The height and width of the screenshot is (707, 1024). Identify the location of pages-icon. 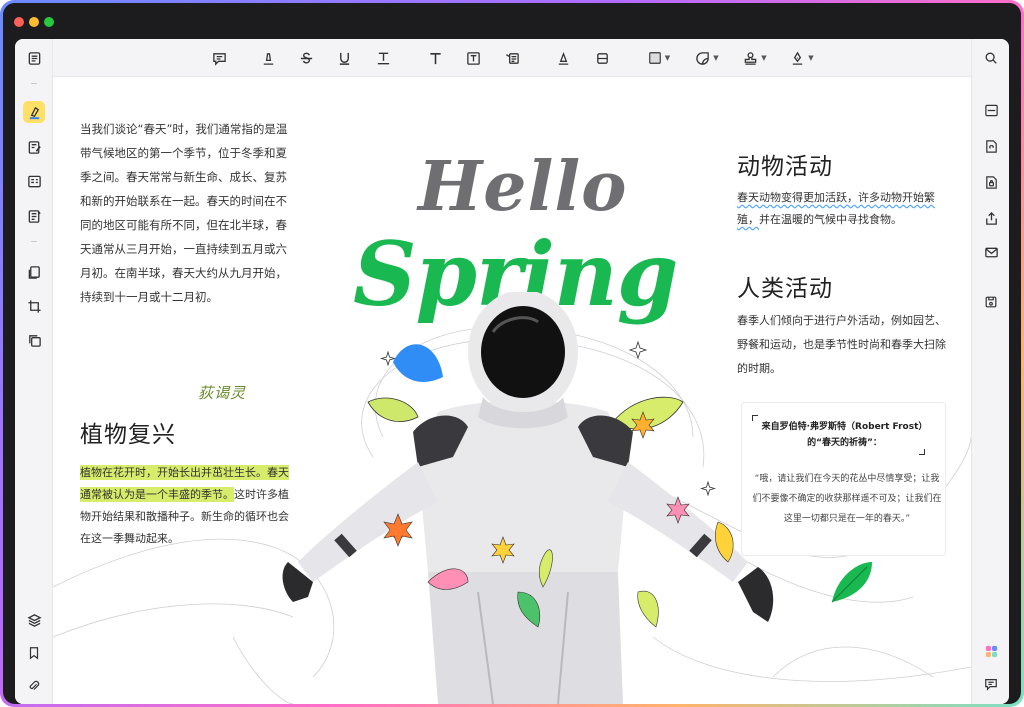
(34, 272).